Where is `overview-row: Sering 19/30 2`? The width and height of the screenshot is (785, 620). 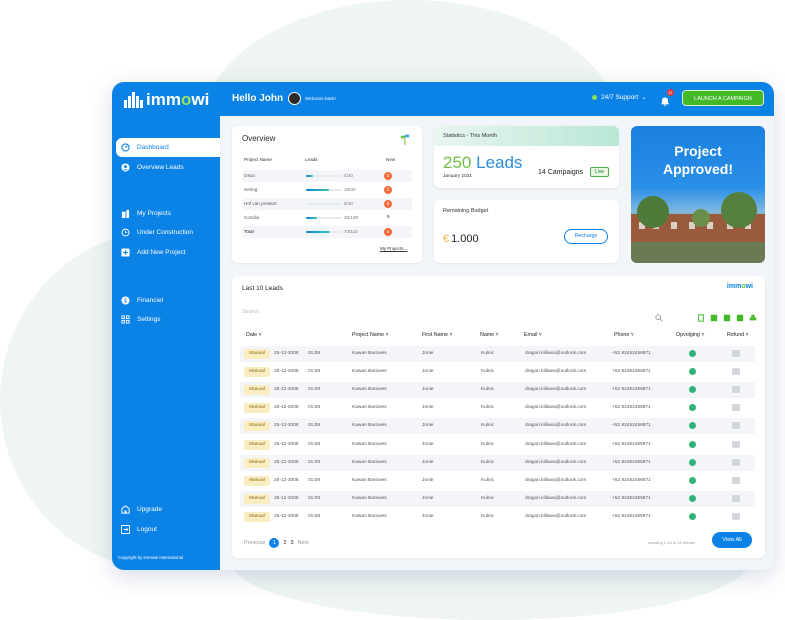 overview-row: Sering 19/30 2 is located at coordinates (327, 190).